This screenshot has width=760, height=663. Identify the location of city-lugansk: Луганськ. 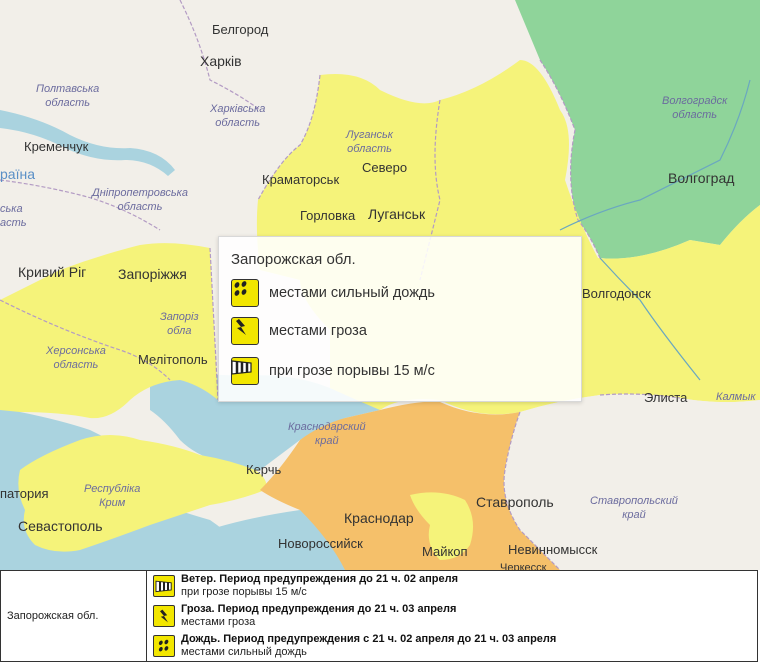
(397, 214).